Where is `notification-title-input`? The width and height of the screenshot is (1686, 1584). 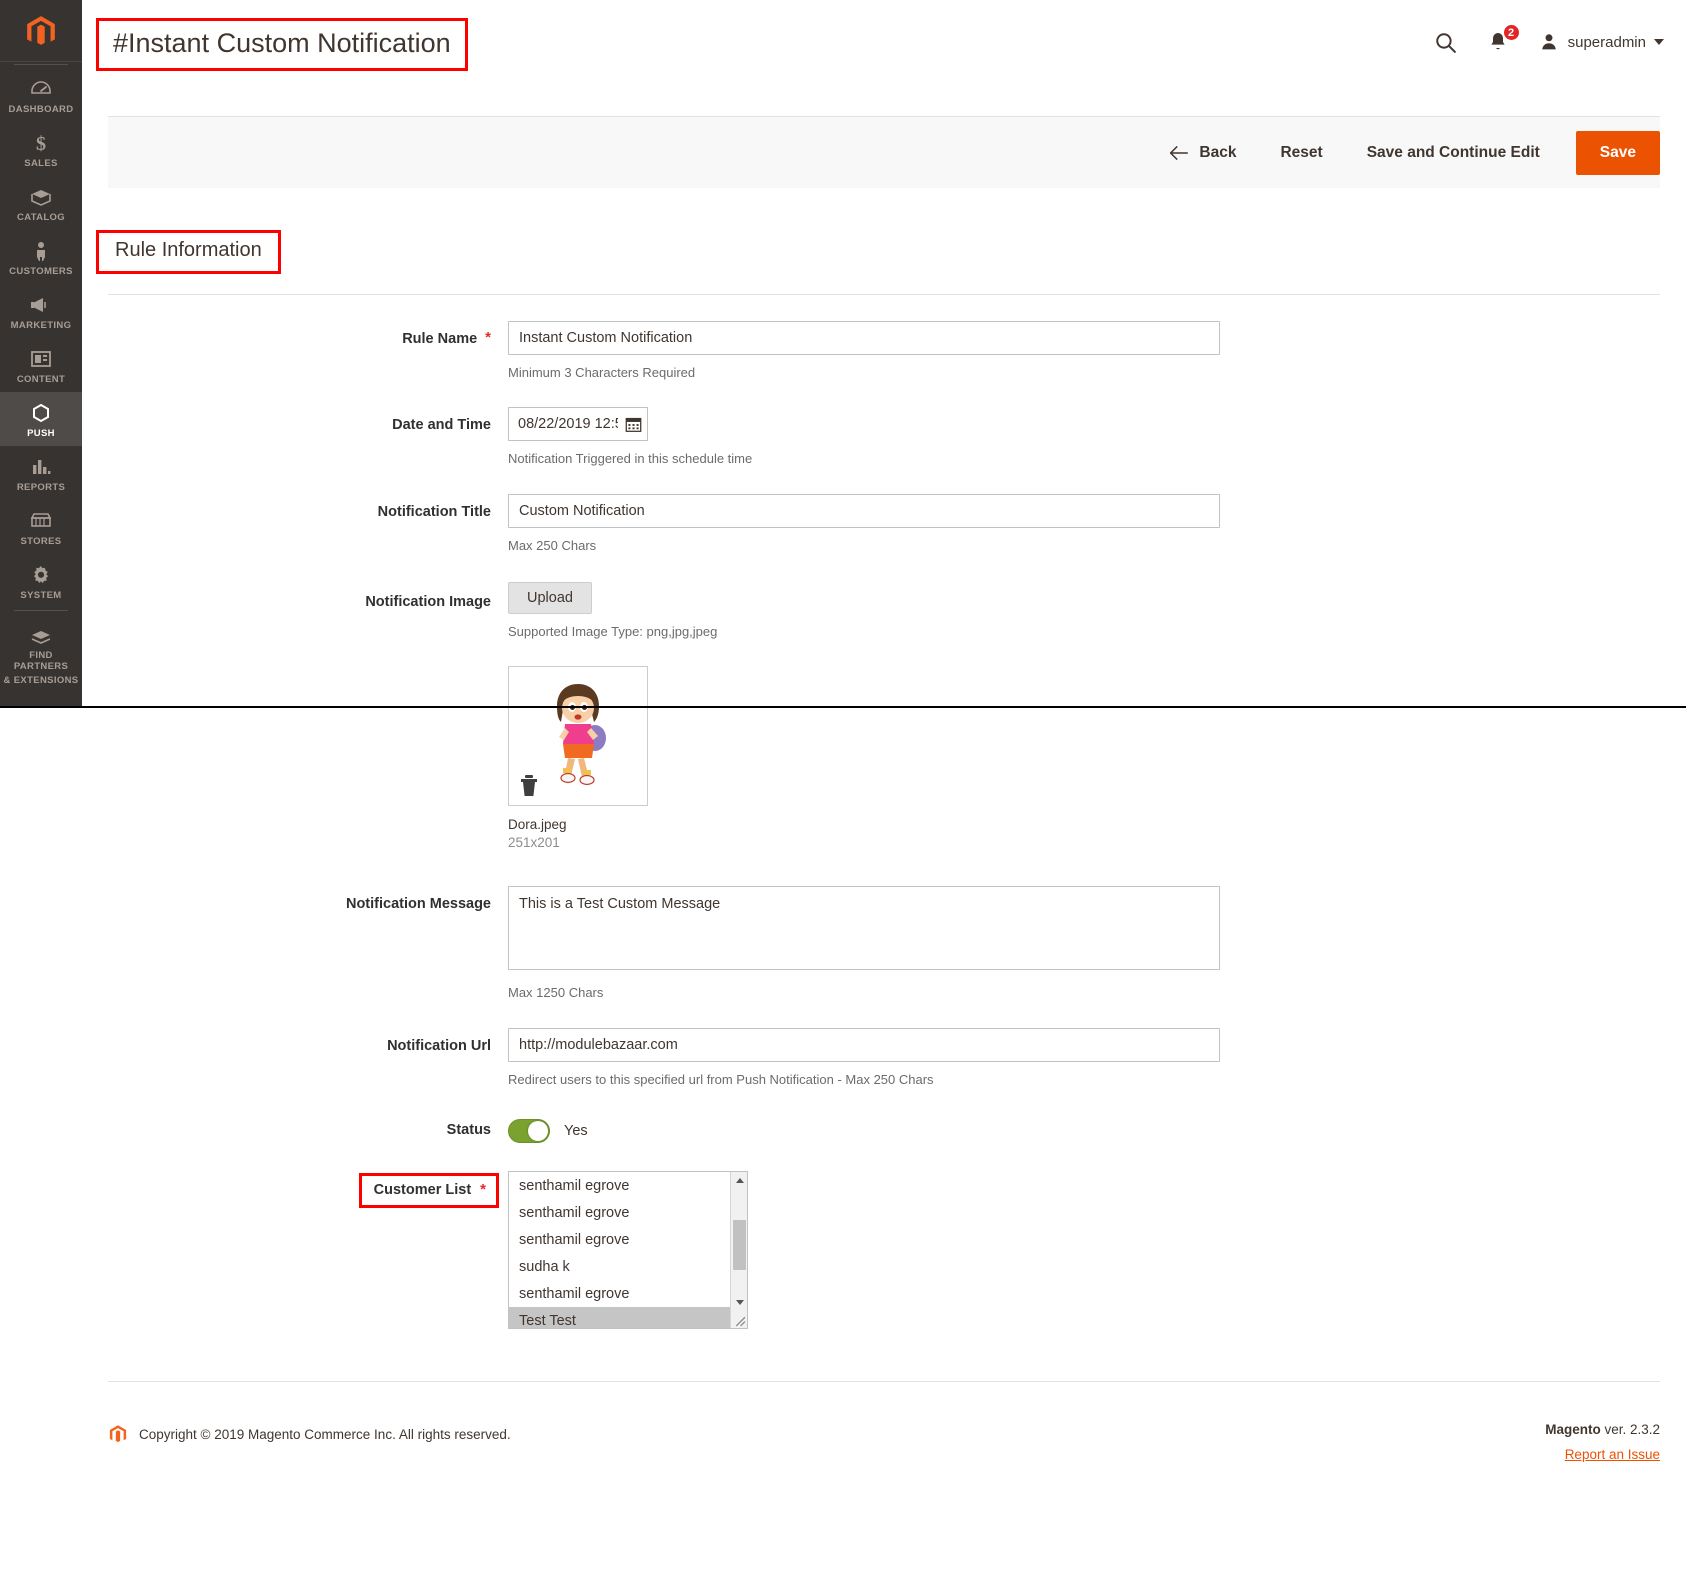 notification-title-input is located at coordinates (864, 511).